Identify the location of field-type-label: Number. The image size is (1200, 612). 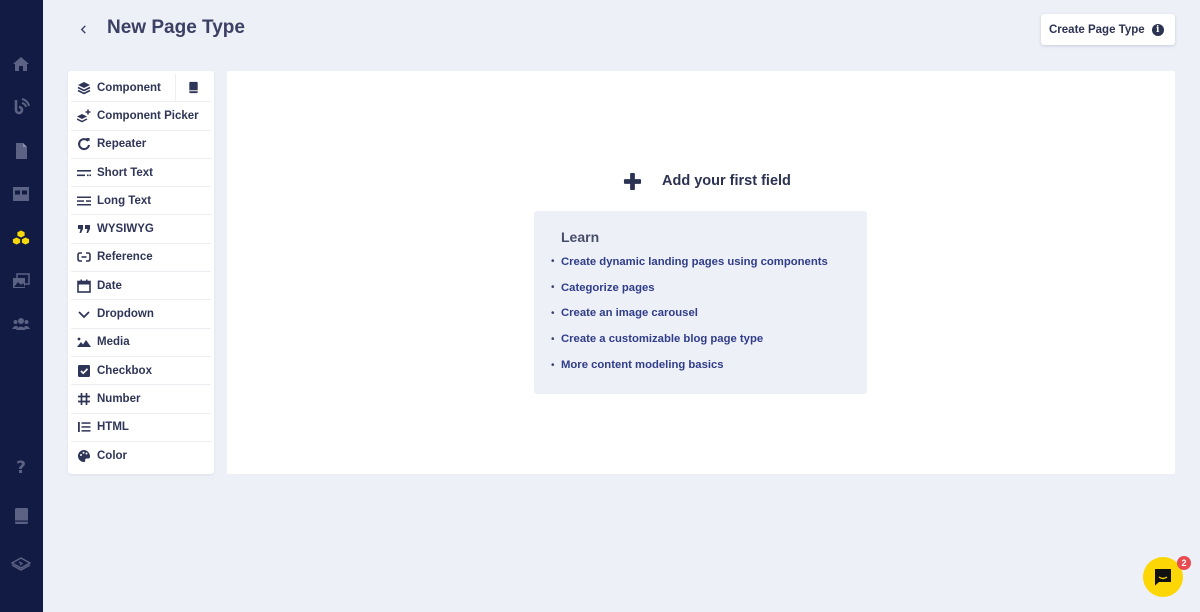
(119, 398).